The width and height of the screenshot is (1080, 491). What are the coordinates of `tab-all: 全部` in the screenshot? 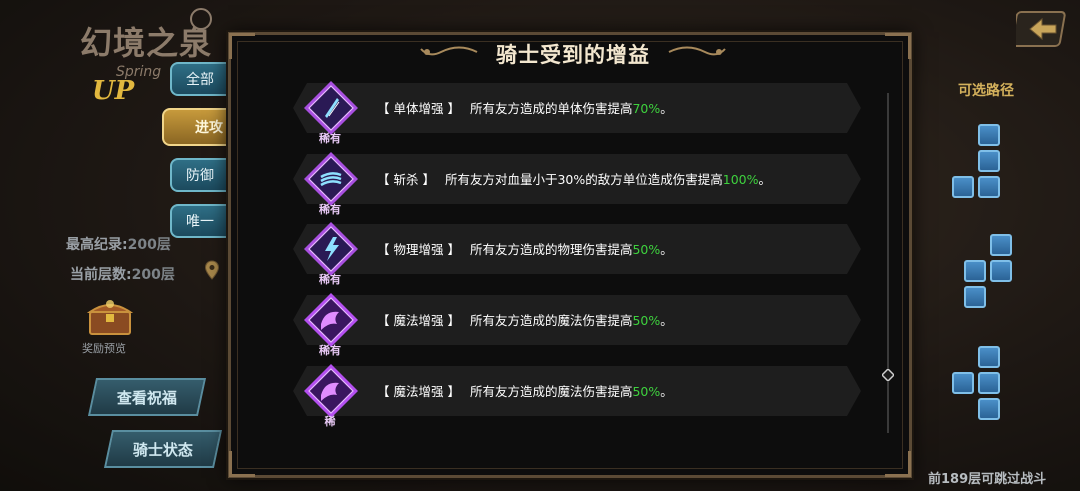 It's located at (199, 79).